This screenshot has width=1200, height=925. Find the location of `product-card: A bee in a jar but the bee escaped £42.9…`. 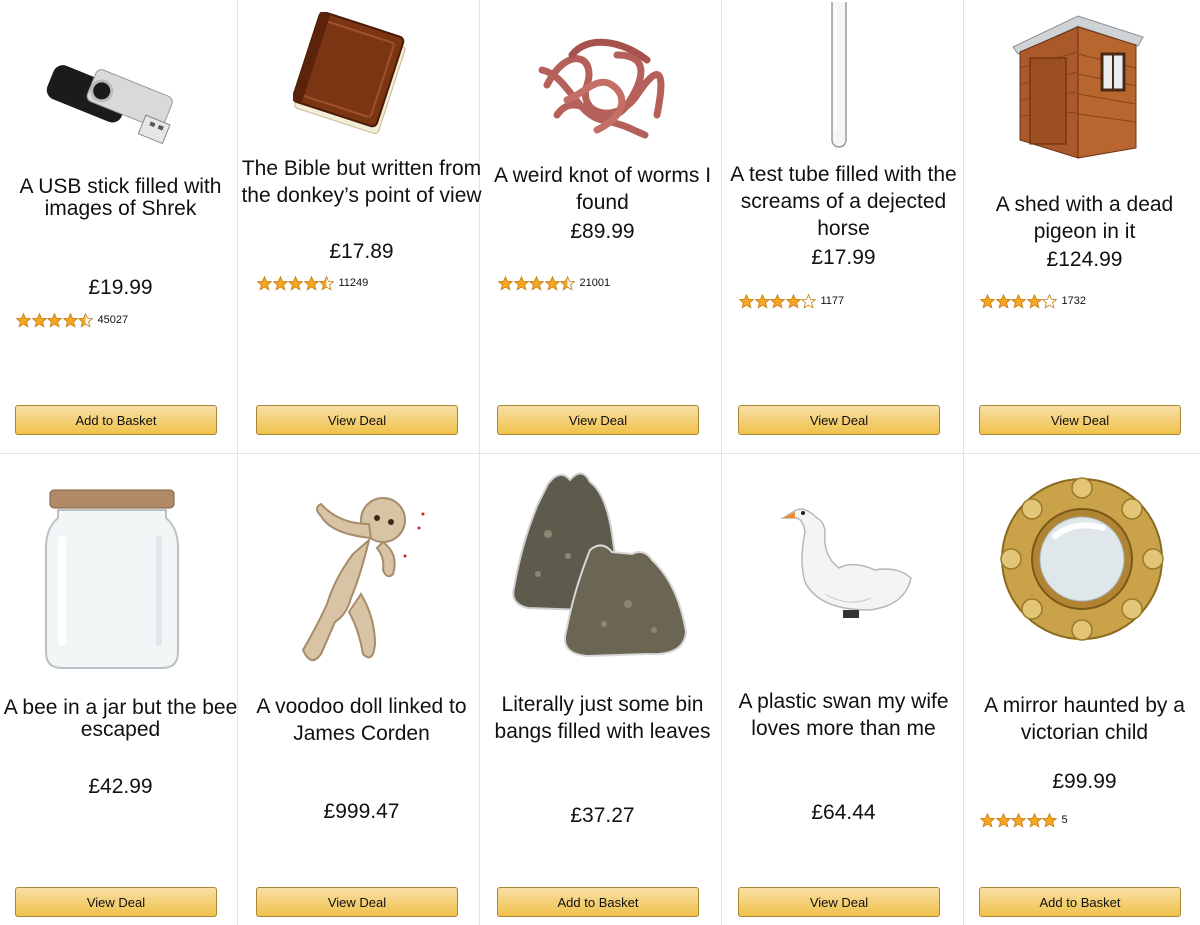

product-card: A bee in a jar but the bee escaped £42.9… is located at coordinates (120, 689).